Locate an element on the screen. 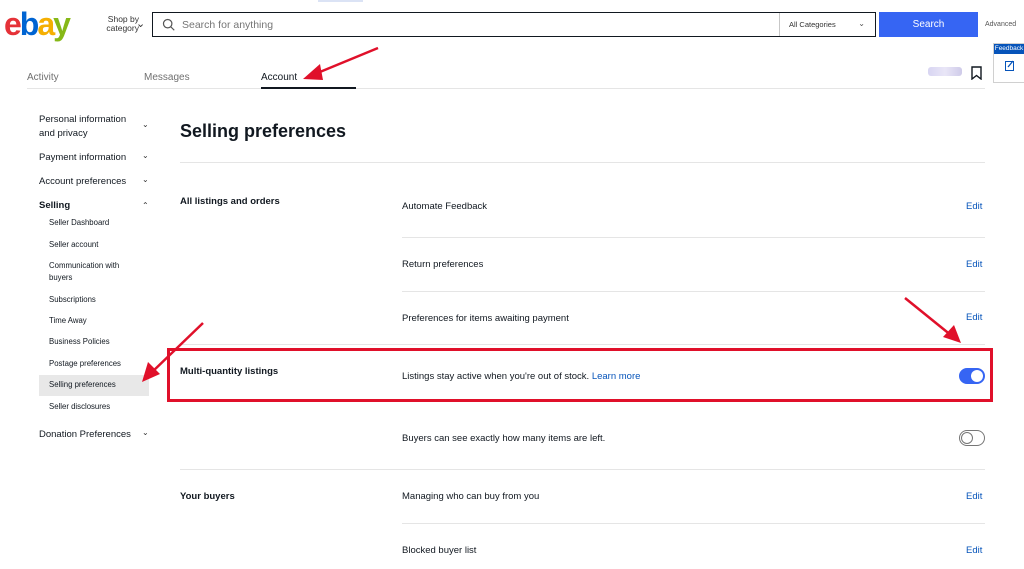  category-select: All Categories ⌄ is located at coordinates (827, 24).